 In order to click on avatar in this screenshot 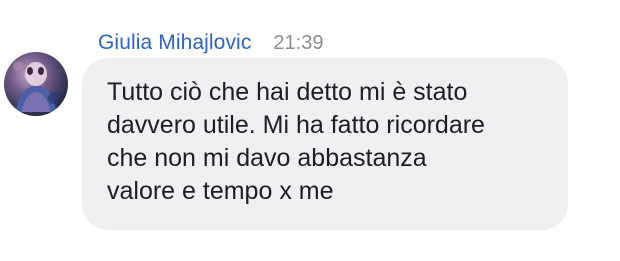, I will do `click(36, 84)`.